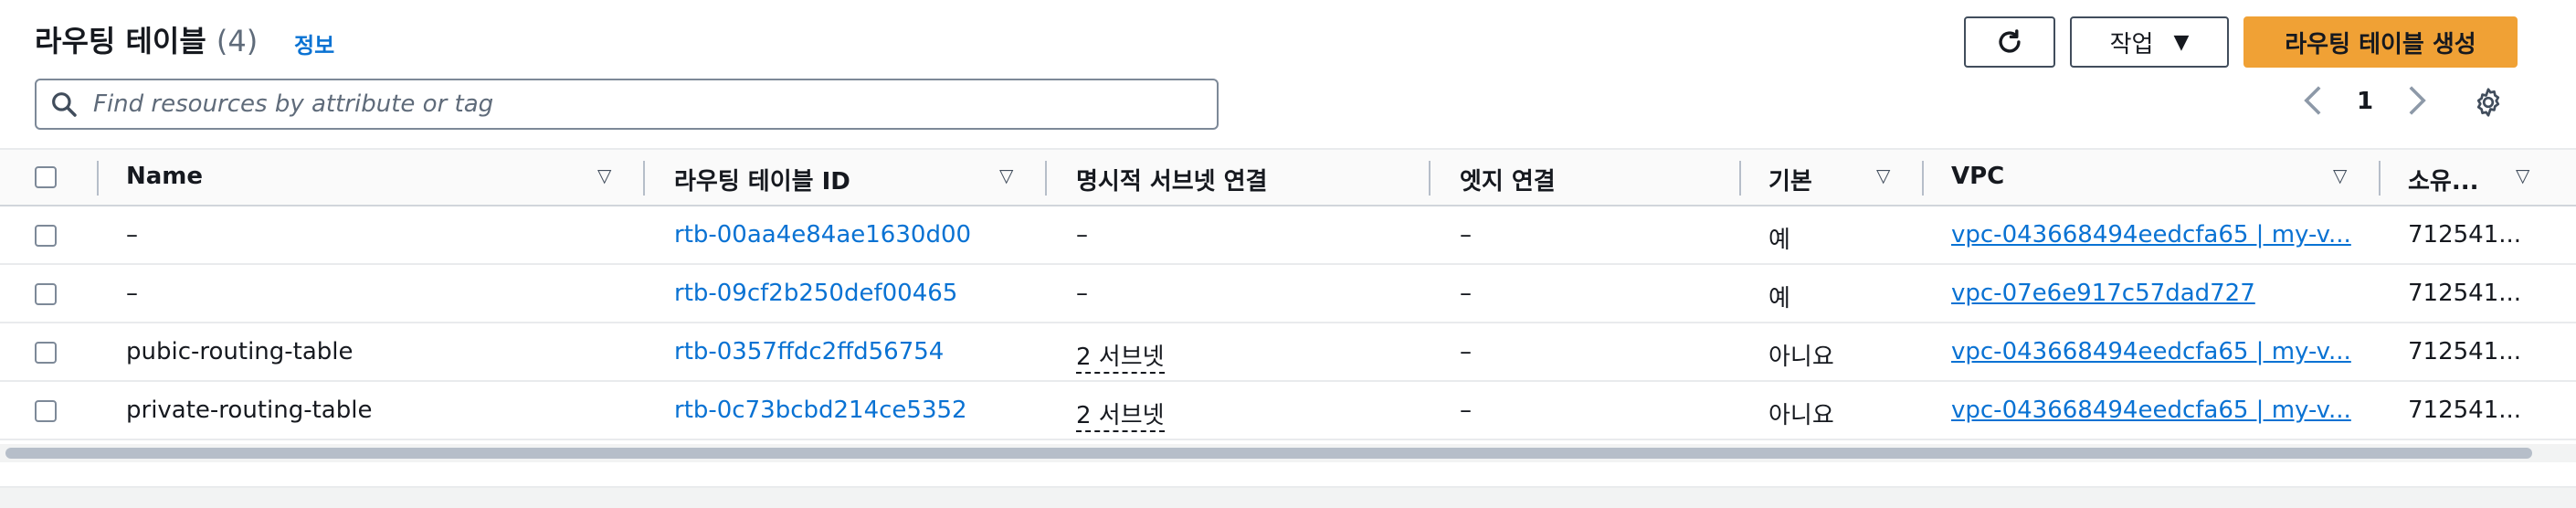  What do you see at coordinates (46, 177) in the screenshot?
I see `select-all-checkbox` at bounding box center [46, 177].